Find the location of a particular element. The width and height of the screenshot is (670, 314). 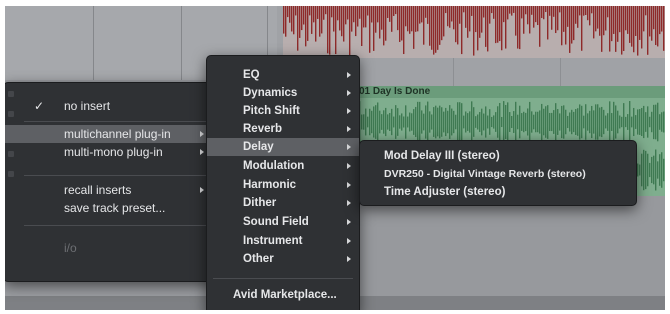

menu-item-recall-inserts: recall inserts is located at coordinates (111, 190).